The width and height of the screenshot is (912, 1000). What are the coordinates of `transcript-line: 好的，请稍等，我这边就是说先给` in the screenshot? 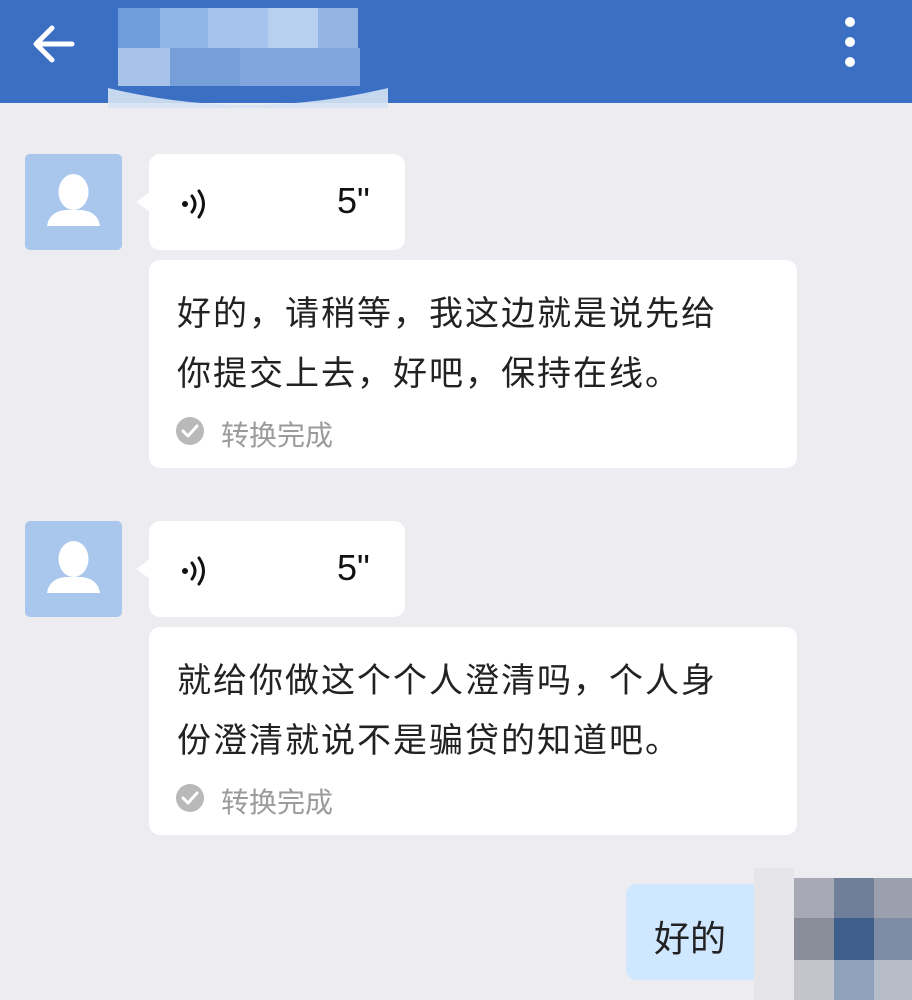 It's located at (447, 314).